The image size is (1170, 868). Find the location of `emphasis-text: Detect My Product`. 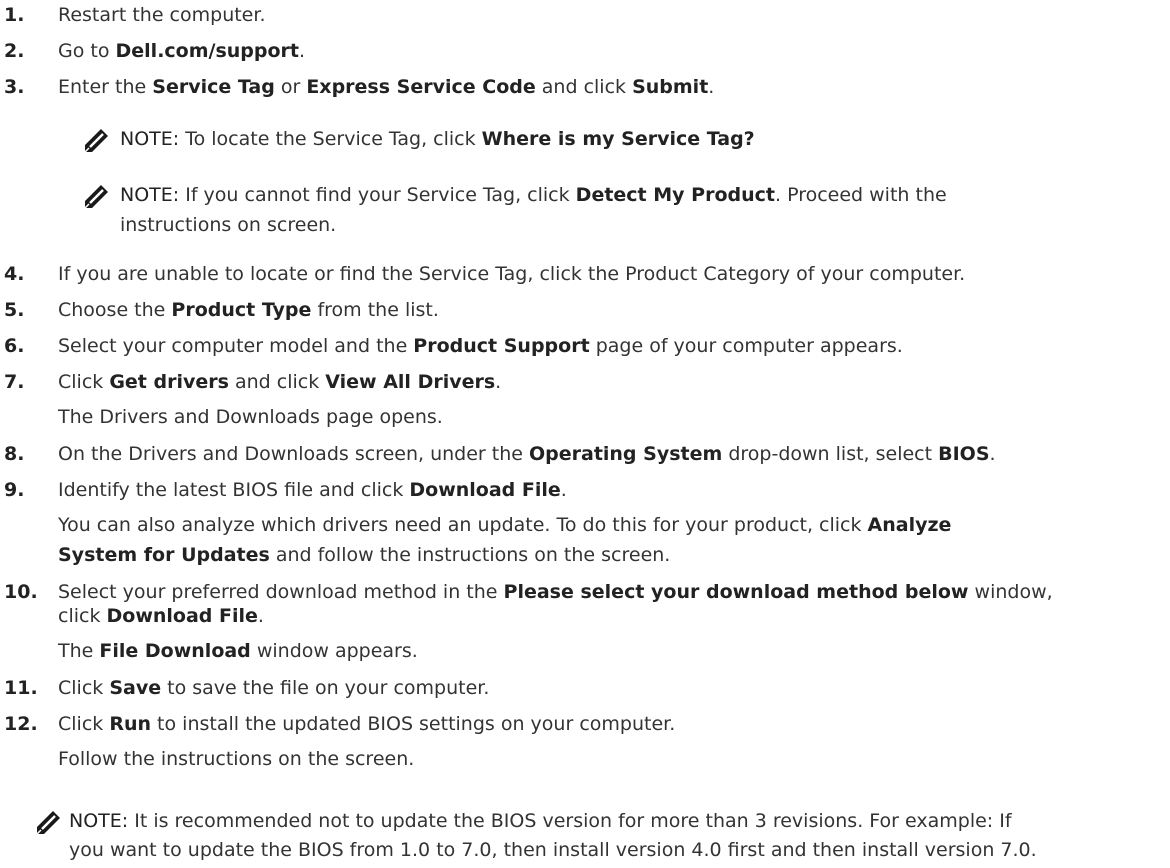

emphasis-text: Detect My Product is located at coordinates (675, 195).